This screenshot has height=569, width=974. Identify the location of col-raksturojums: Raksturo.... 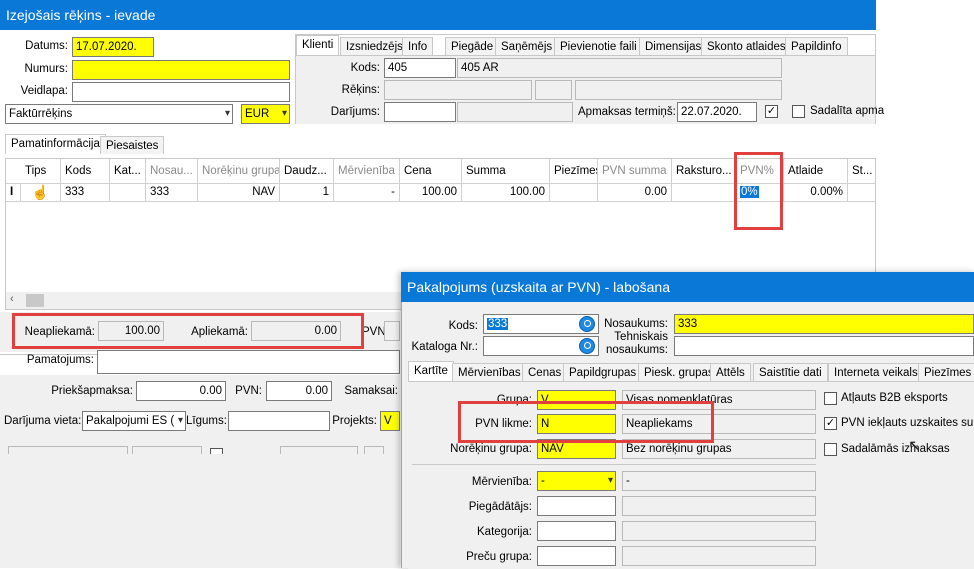
(704, 171).